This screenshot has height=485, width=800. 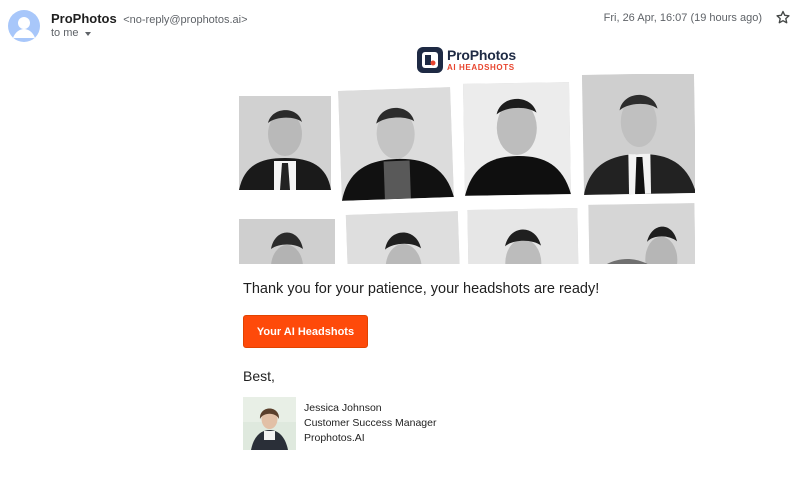 I want to click on signature-photo, so click(x=269, y=423).